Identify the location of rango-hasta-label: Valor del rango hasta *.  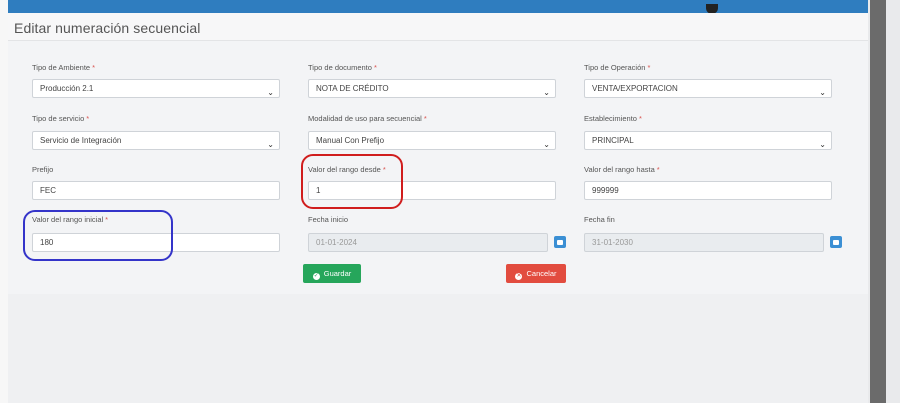
(622, 169).